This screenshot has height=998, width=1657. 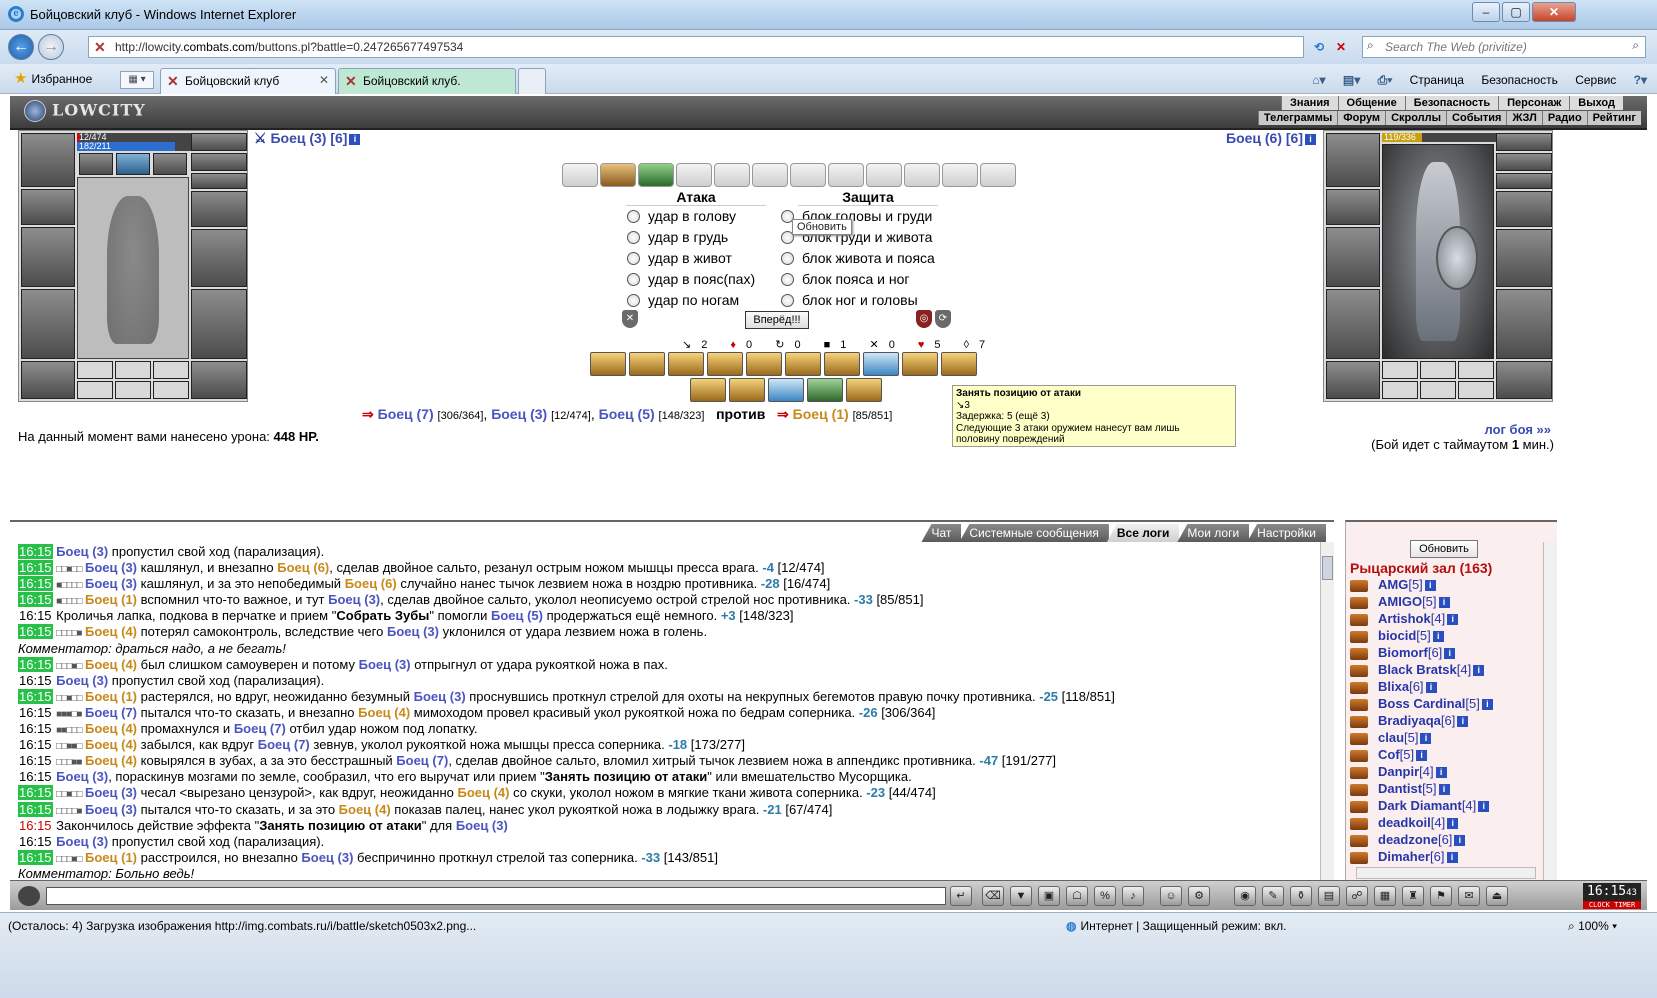 What do you see at coordinates (1445, 601) in the screenshot?
I see `user-row: AMIGO[5] i` at bounding box center [1445, 601].